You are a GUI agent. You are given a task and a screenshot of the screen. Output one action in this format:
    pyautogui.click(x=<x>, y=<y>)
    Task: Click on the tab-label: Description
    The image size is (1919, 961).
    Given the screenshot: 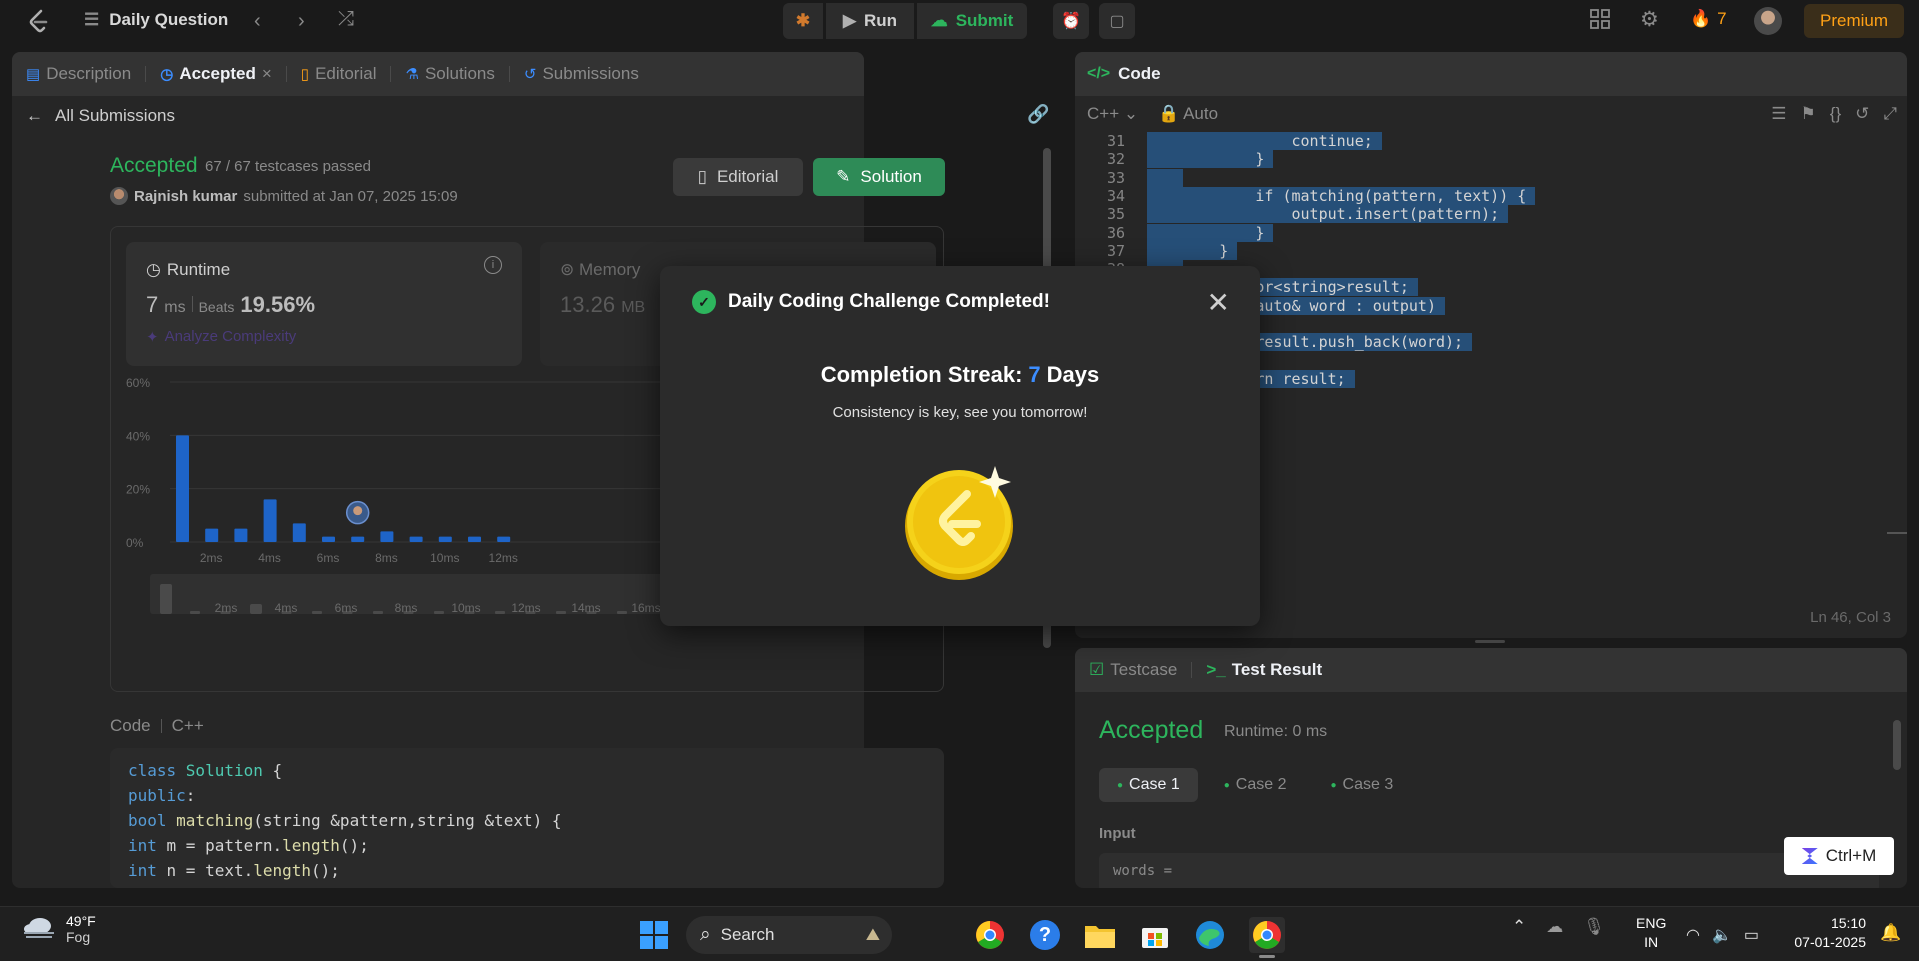 What is the action you would take?
    pyautogui.click(x=89, y=73)
    